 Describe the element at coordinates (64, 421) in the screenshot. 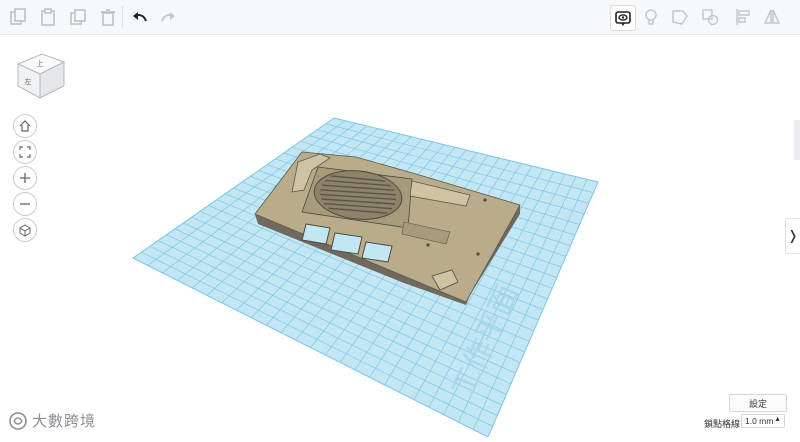

I see `brand-text: 大數跨境` at that location.